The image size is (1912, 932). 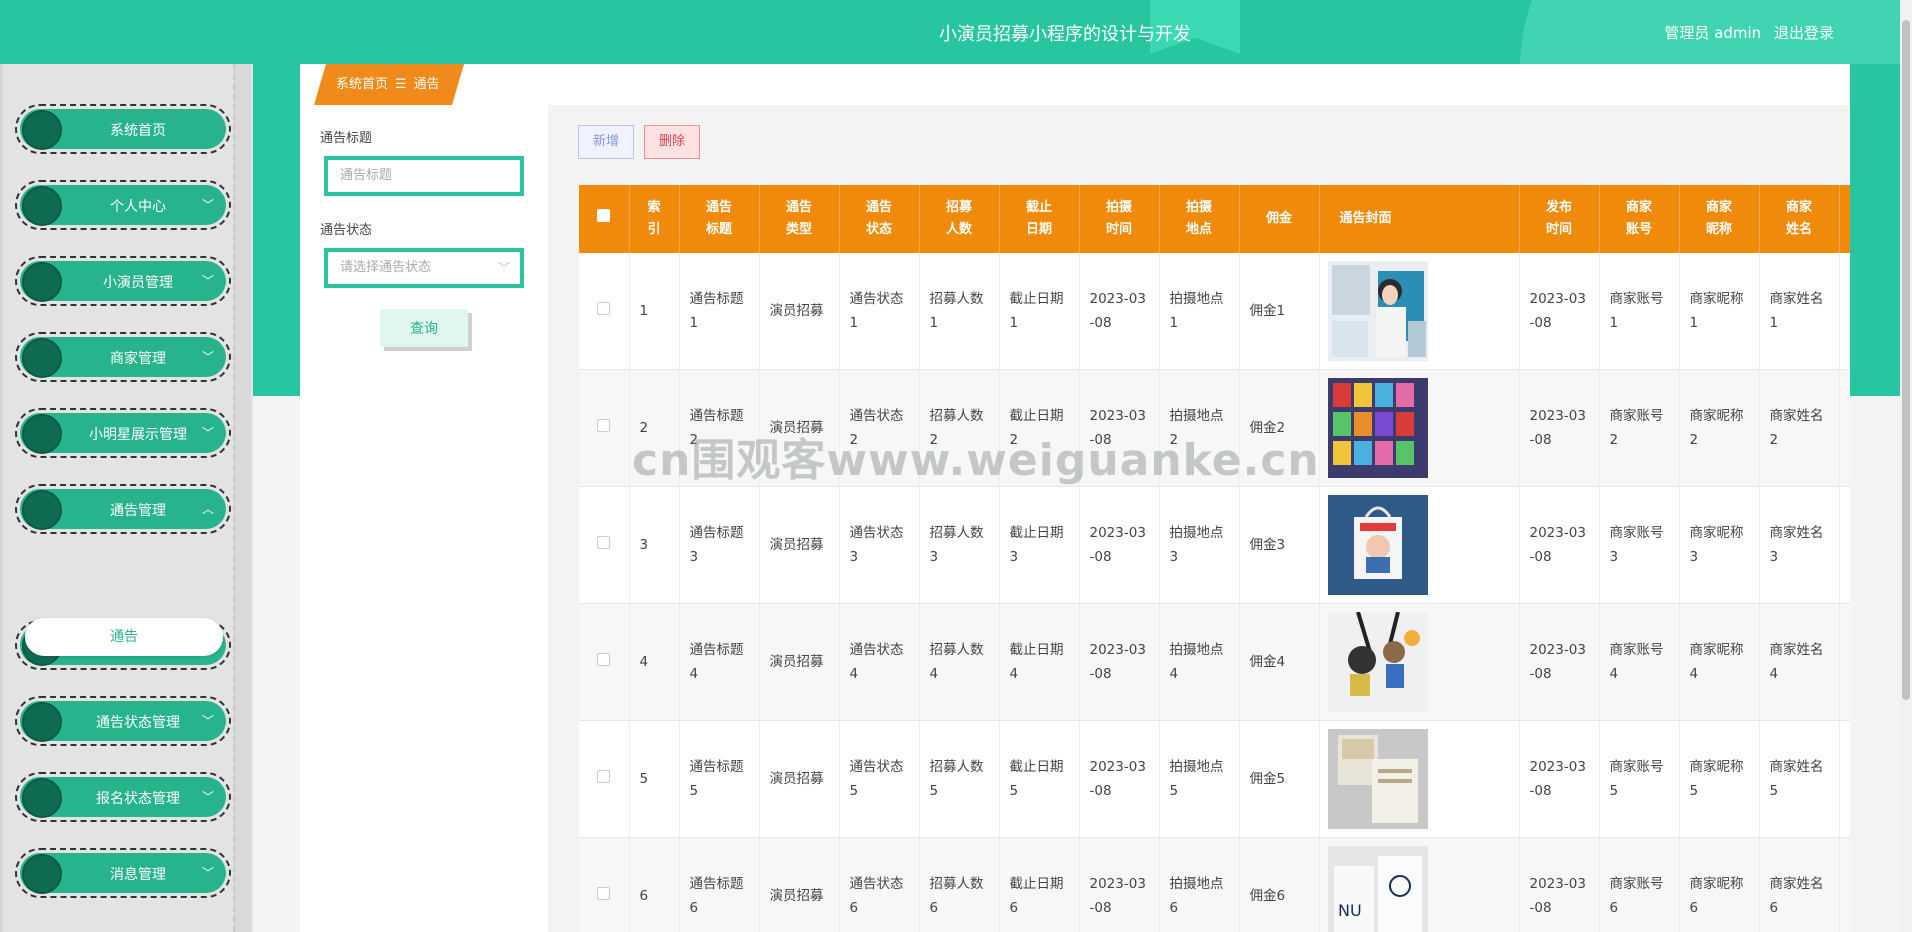 What do you see at coordinates (424, 328) in the screenshot?
I see `query-button: 查询` at bounding box center [424, 328].